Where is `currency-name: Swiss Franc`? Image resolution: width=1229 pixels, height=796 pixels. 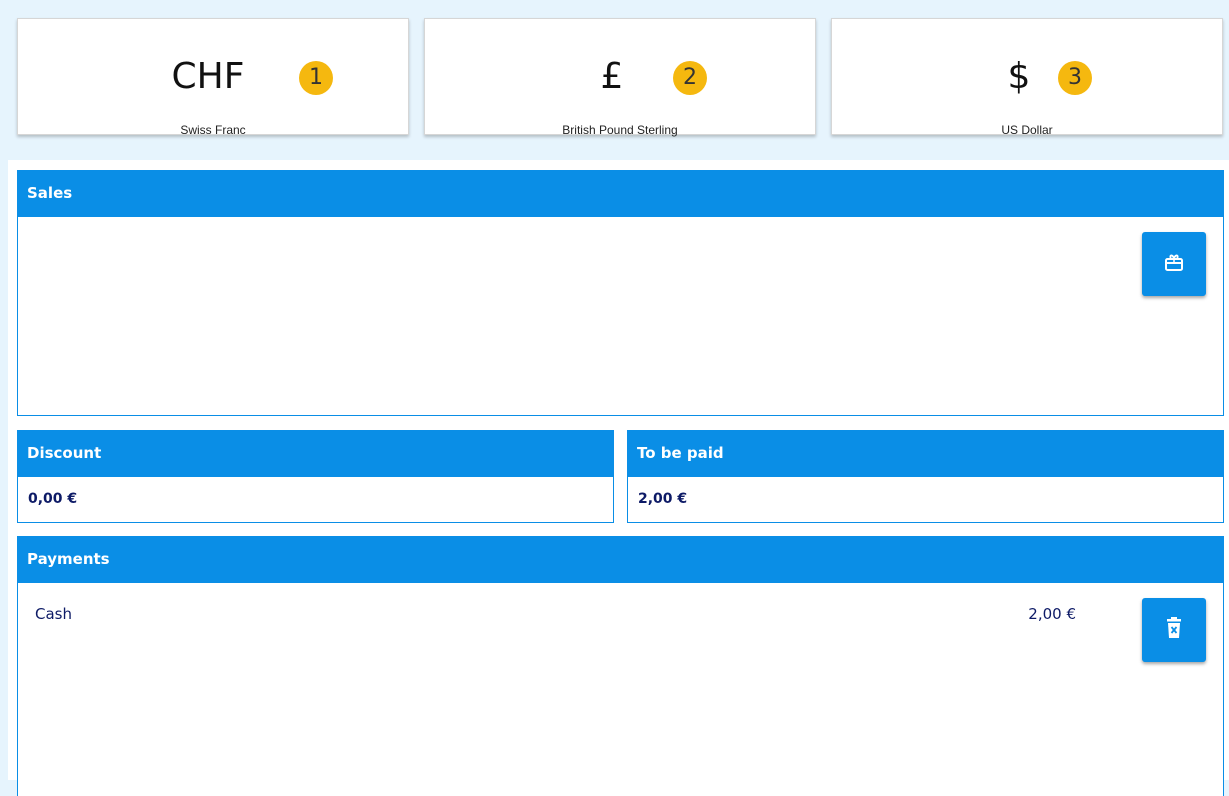
currency-name: Swiss Franc is located at coordinates (213, 130).